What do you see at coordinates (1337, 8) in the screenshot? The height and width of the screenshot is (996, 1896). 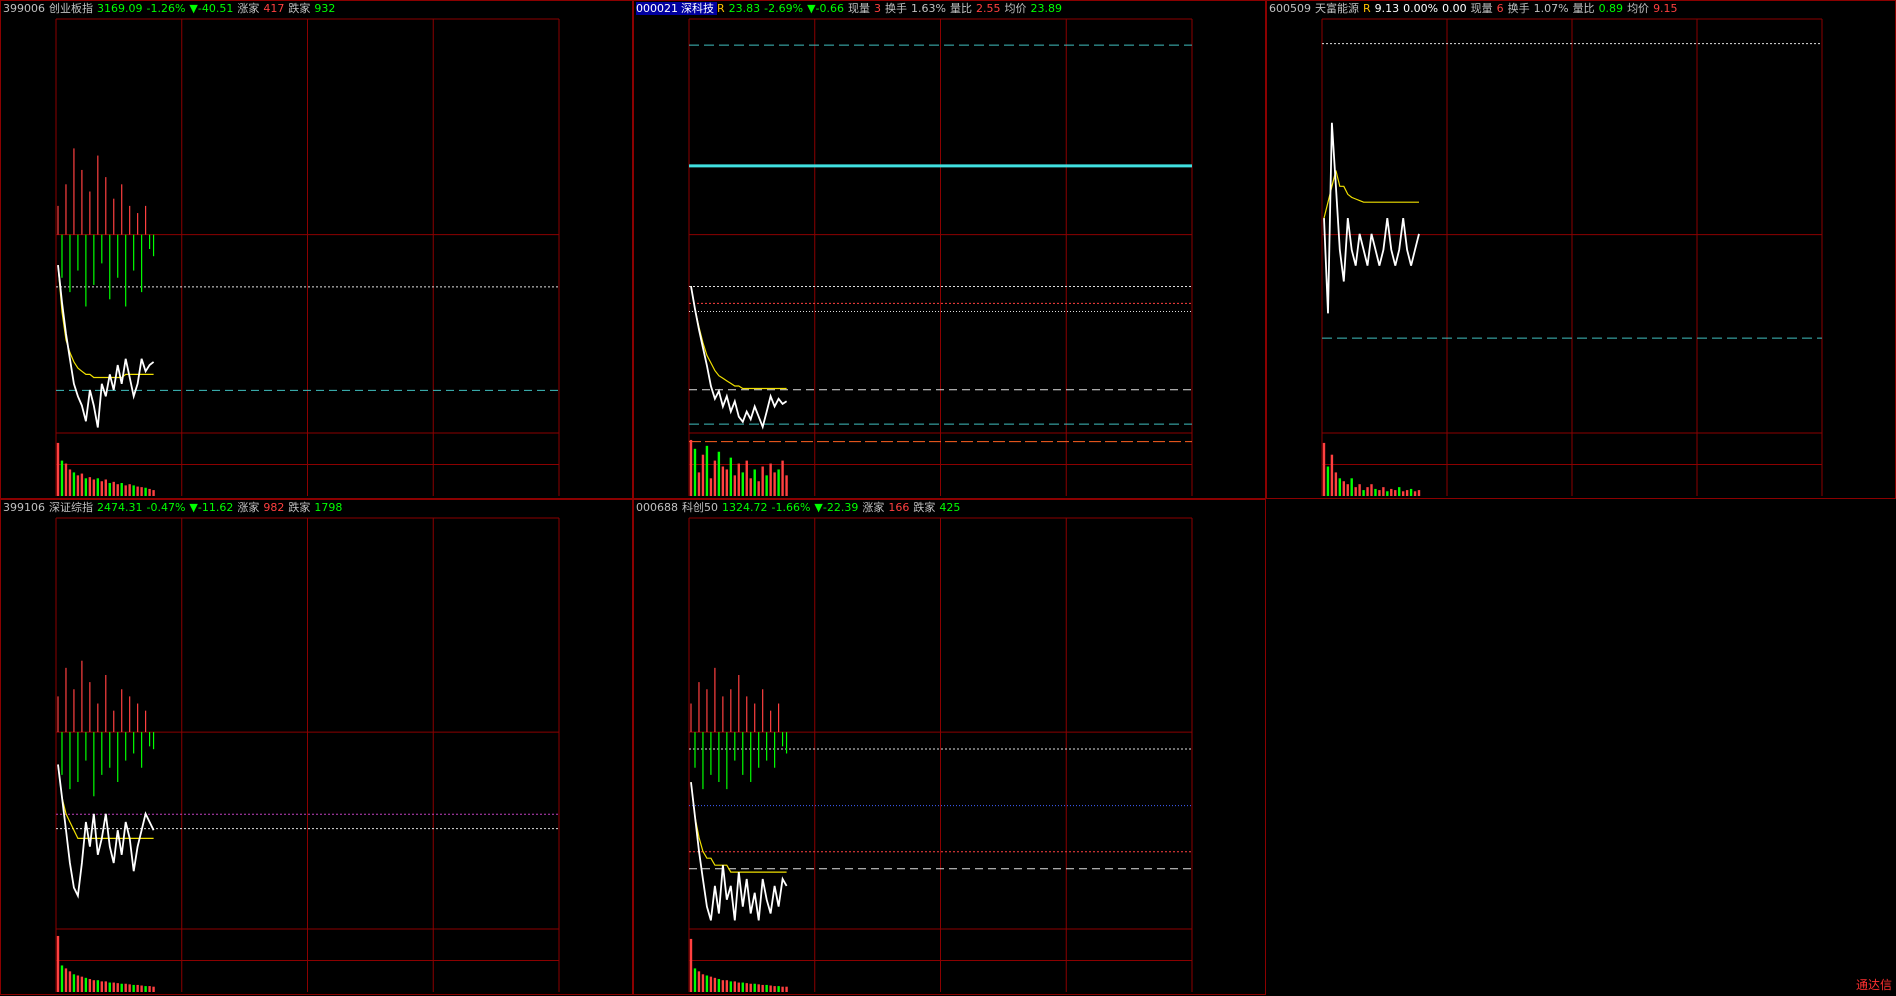 I see `header-field: 天富能源` at bounding box center [1337, 8].